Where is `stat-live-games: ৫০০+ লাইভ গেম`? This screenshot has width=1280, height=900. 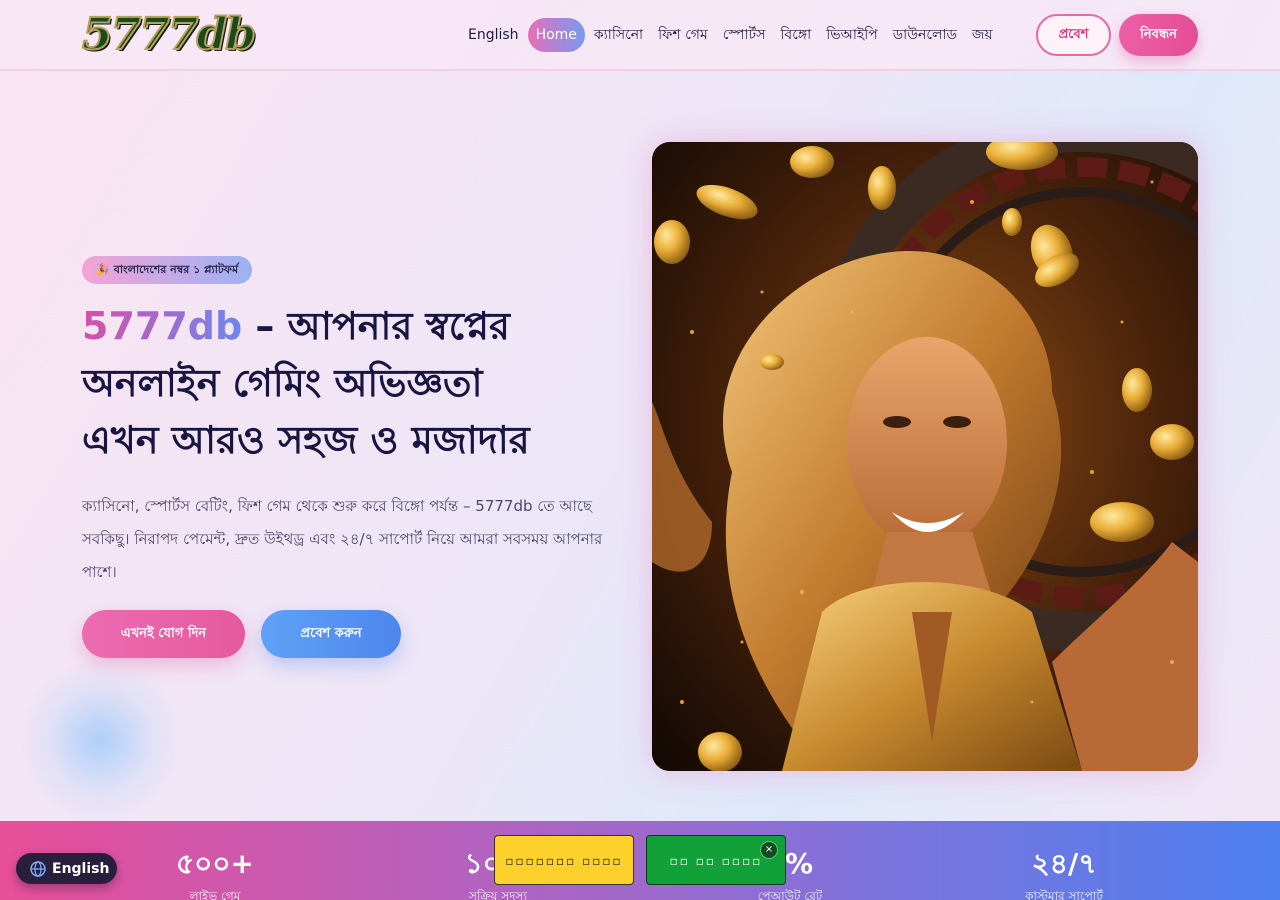 stat-live-games: ৫০০+ লাইভ গেম is located at coordinates (215, 870).